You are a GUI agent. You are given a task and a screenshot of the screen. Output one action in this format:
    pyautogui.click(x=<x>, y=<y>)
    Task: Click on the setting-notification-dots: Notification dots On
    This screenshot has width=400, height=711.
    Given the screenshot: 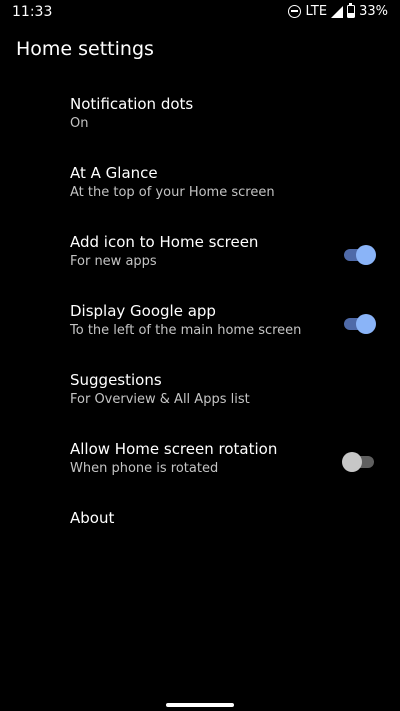 What is the action you would take?
    pyautogui.click(x=200, y=120)
    